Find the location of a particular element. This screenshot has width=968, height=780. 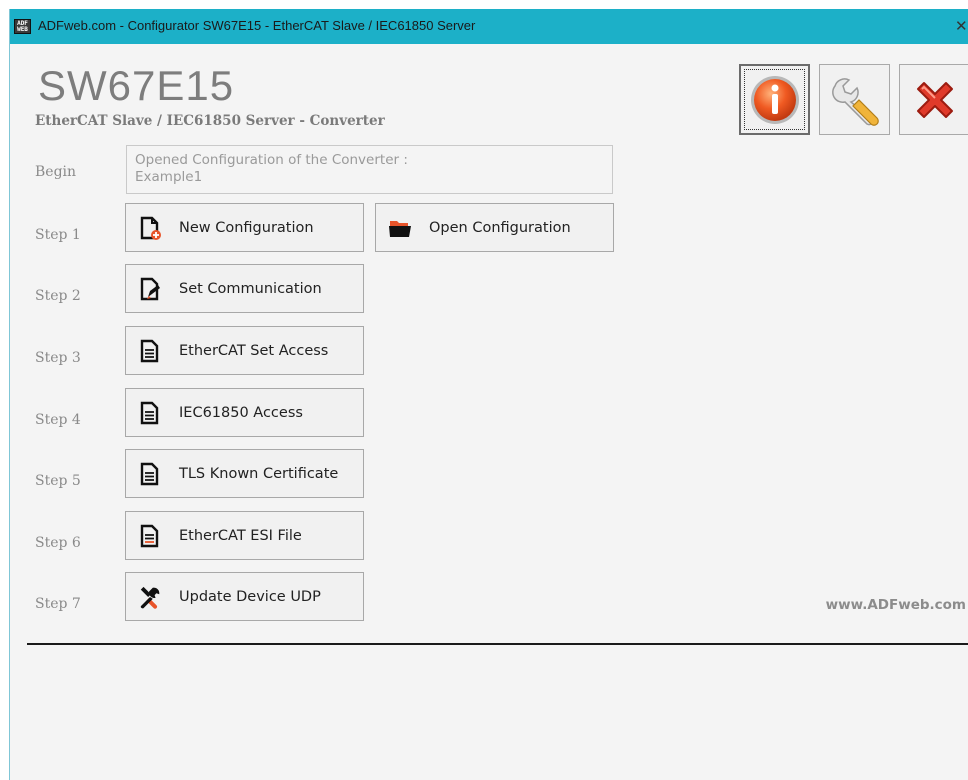

app-logo-icon: ADF WEB is located at coordinates (22, 26).